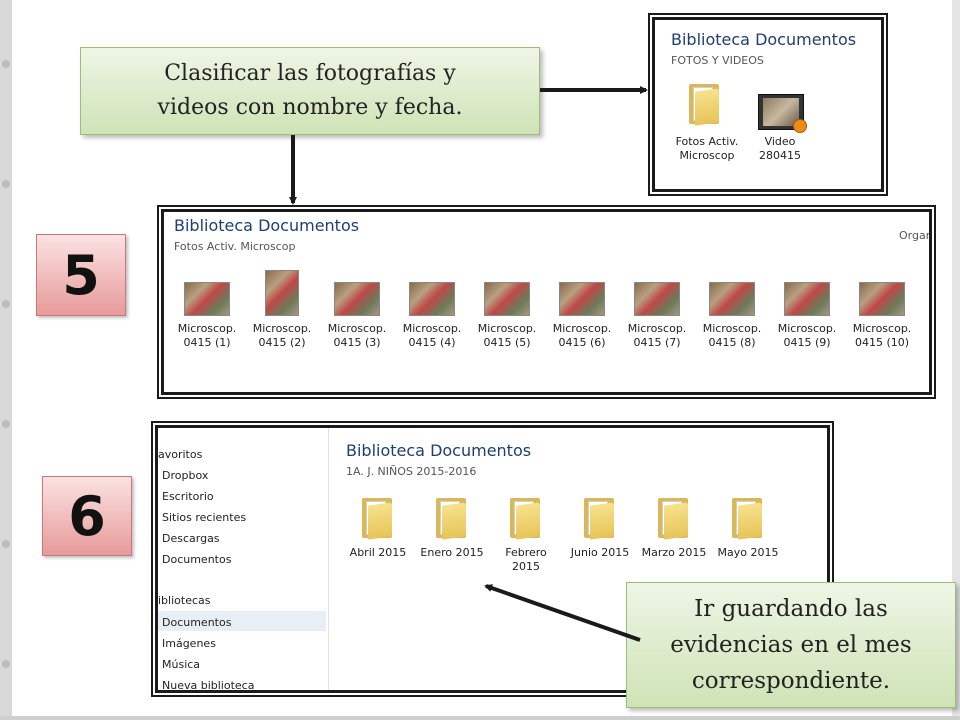  What do you see at coordinates (562, 613) in the screenshot?
I see `arrow-to-folders` at bounding box center [562, 613].